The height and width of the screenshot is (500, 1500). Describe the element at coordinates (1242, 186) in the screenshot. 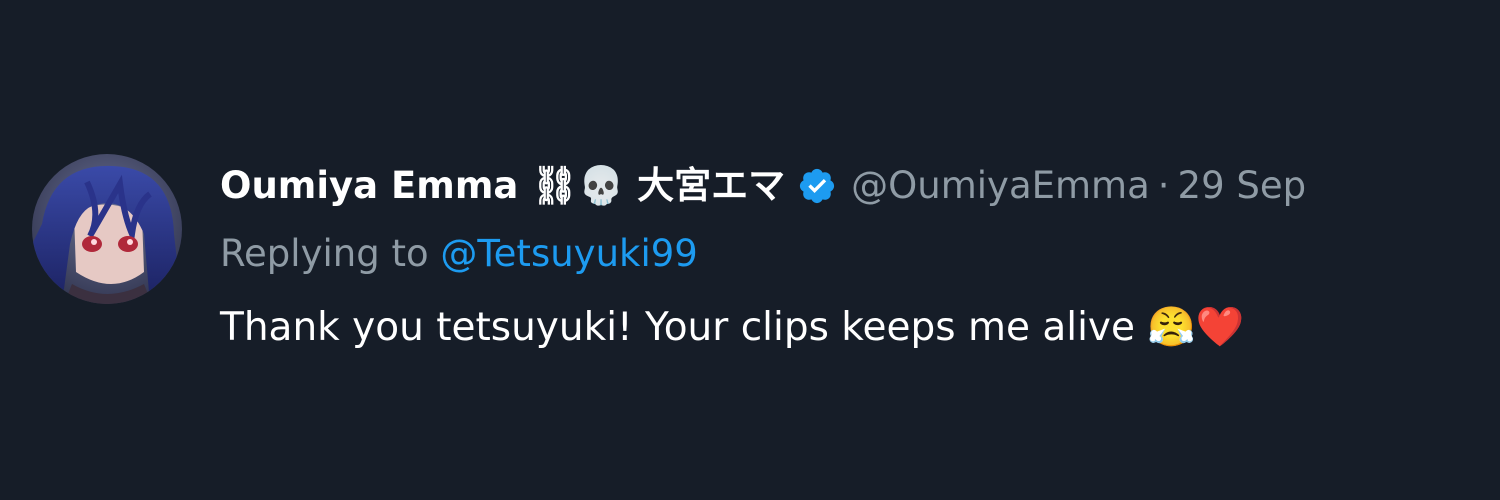

I see `tweet-date: 29 Sep` at that location.